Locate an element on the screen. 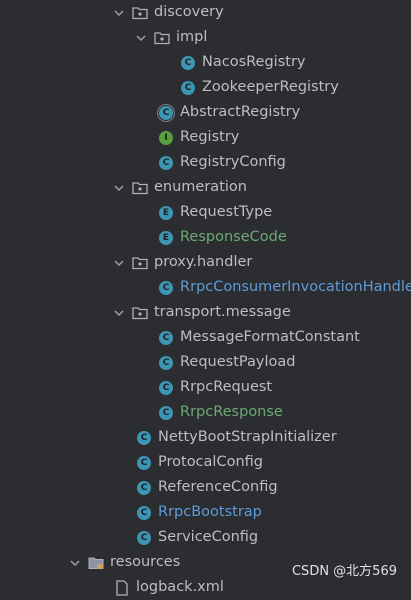 The height and width of the screenshot is (600, 411). tree-row-protocal-config: C ProtocalConfig is located at coordinates (205, 462).